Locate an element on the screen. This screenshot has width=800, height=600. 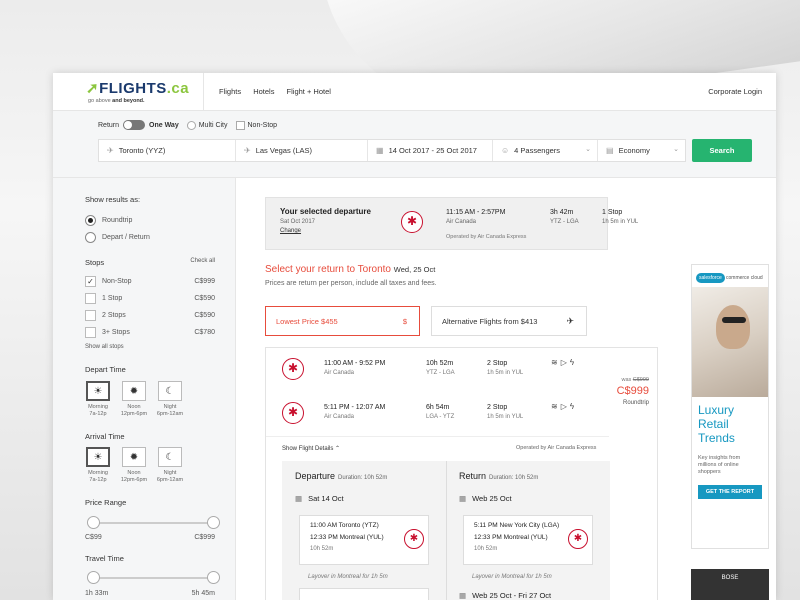
ad-woman-photo is located at coordinates (730, 342).